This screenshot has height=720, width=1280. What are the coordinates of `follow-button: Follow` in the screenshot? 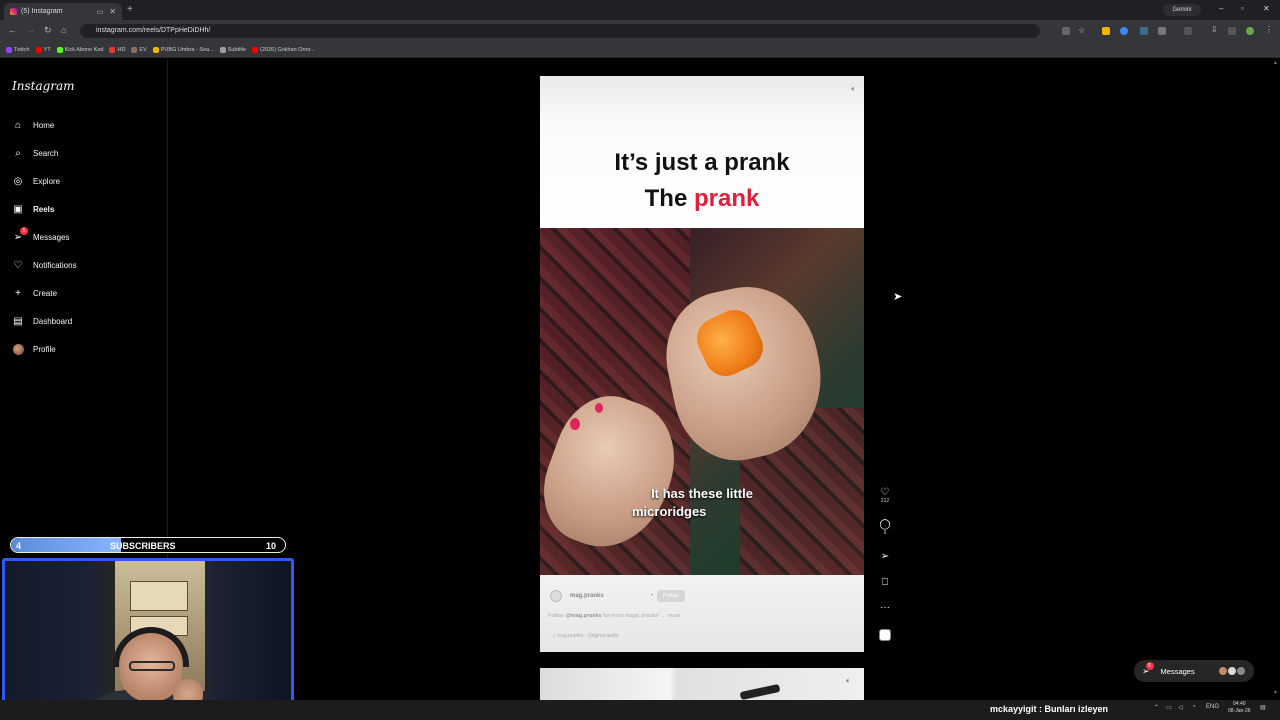 It's located at (671, 596).